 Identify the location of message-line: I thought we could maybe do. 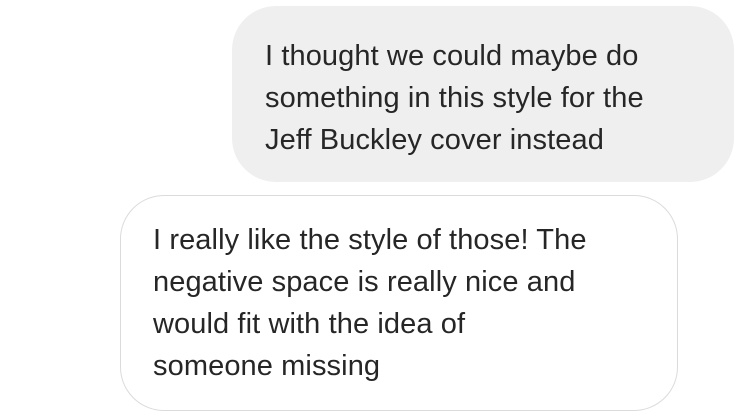
(452, 56).